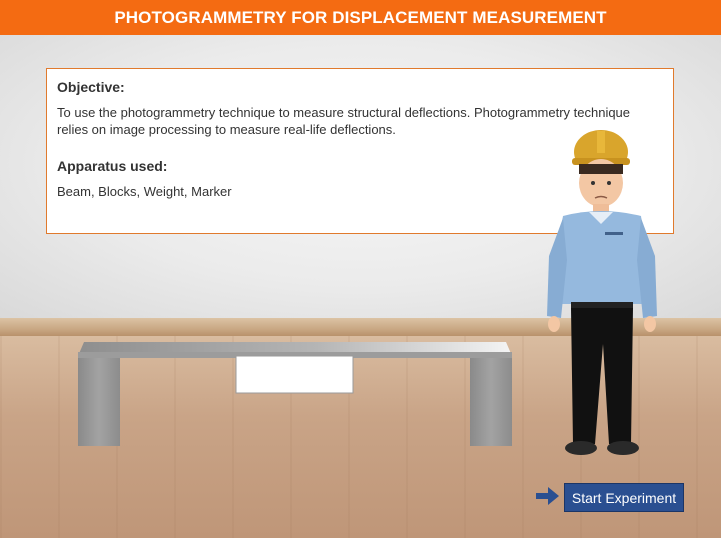  What do you see at coordinates (91, 87) in the screenshot?
I see `objective-heading: Objective:` at bounding box center [91, 87].